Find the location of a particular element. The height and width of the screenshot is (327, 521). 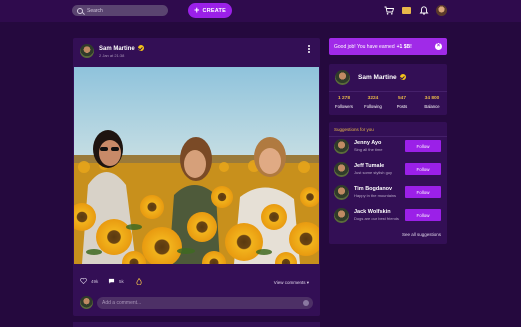

post-author: Sam Martine is located at coordinates (121, 48).